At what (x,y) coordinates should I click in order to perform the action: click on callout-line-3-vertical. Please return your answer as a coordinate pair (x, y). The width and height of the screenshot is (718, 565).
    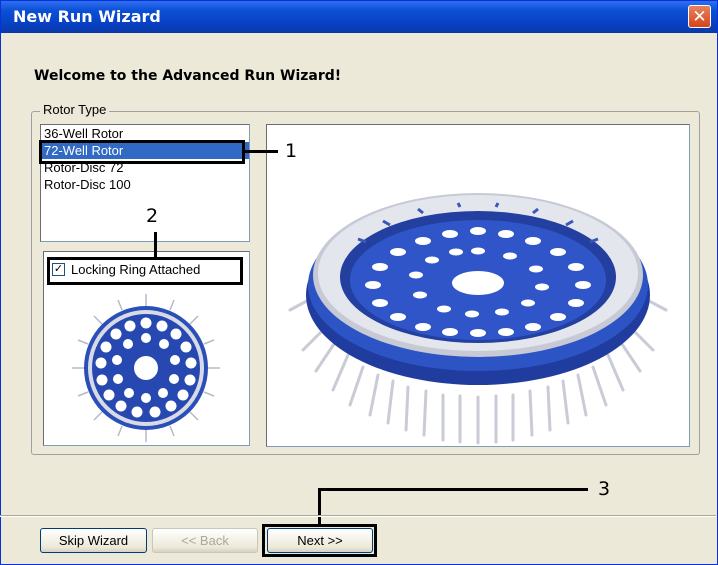
    Looking at the image, I should click on (319, 506).